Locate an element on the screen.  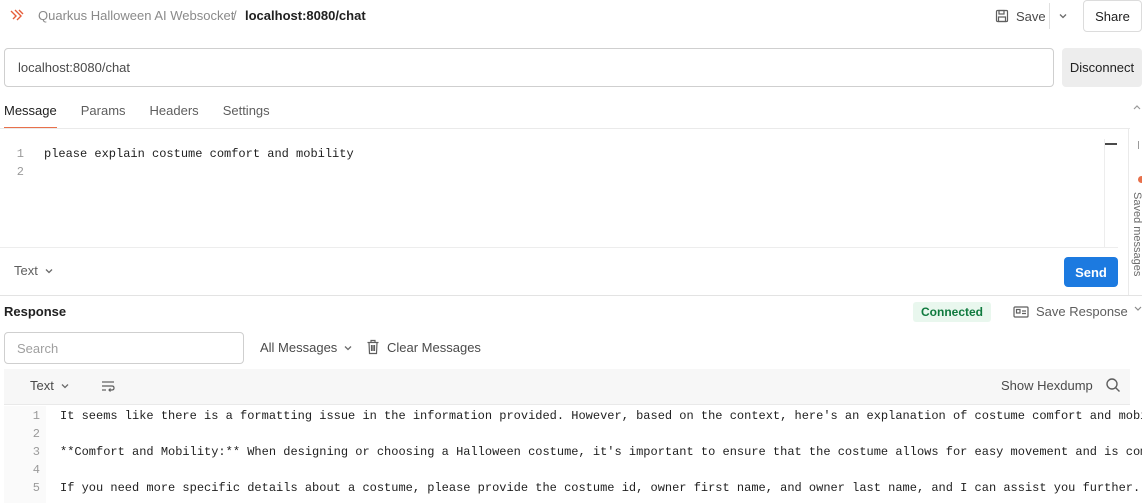
request-tabs: Message Params Headers Settings is located at coordinates (137, 116).